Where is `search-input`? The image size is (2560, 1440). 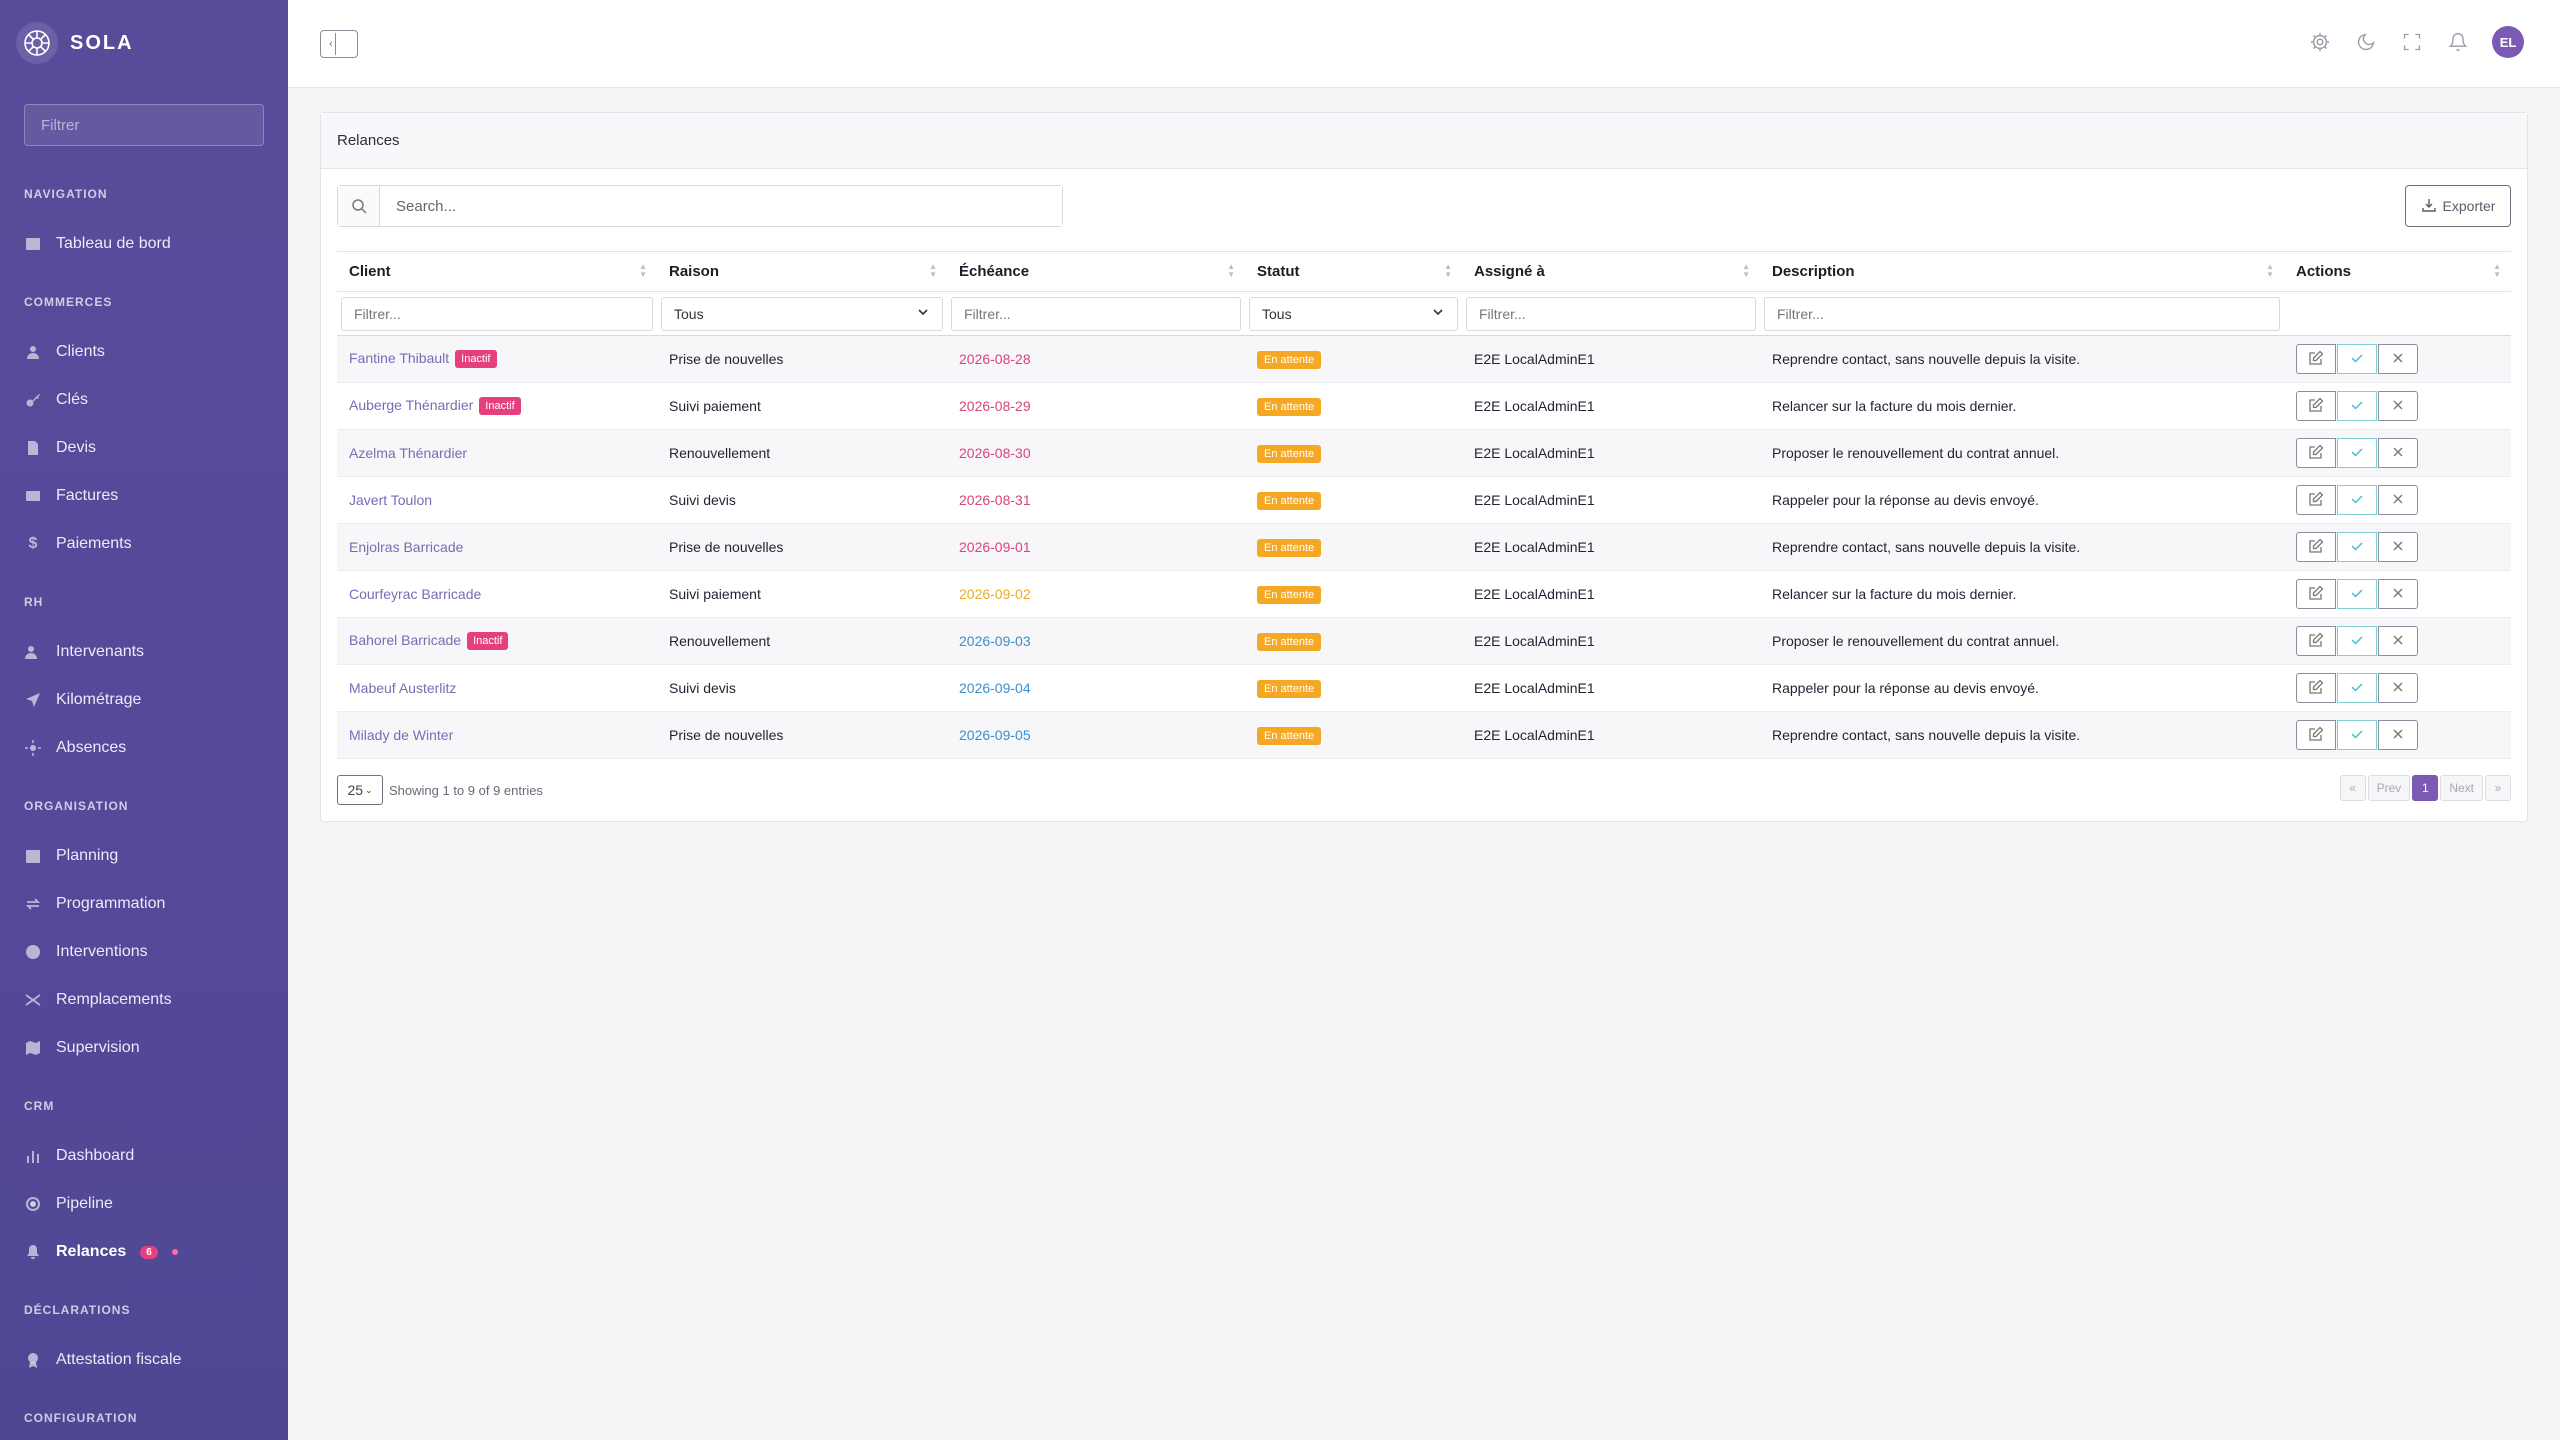
search-input is located at coordinates (721, 206).